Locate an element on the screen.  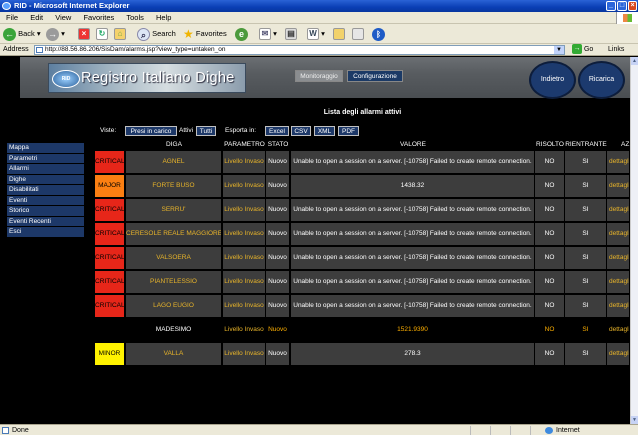
favorites-button: ★ Favorites is located at coordinates (205, 34).